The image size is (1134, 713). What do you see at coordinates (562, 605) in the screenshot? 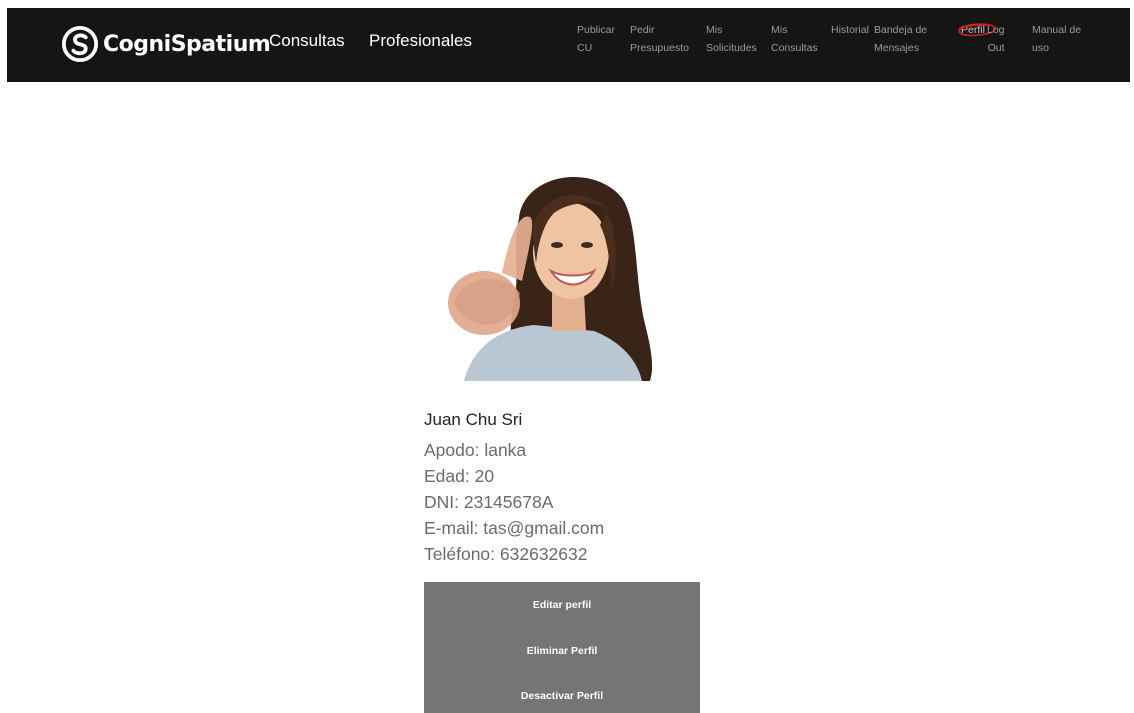
I see `edit-profile-button: Editar perfil` at bounding box center [562, 605].